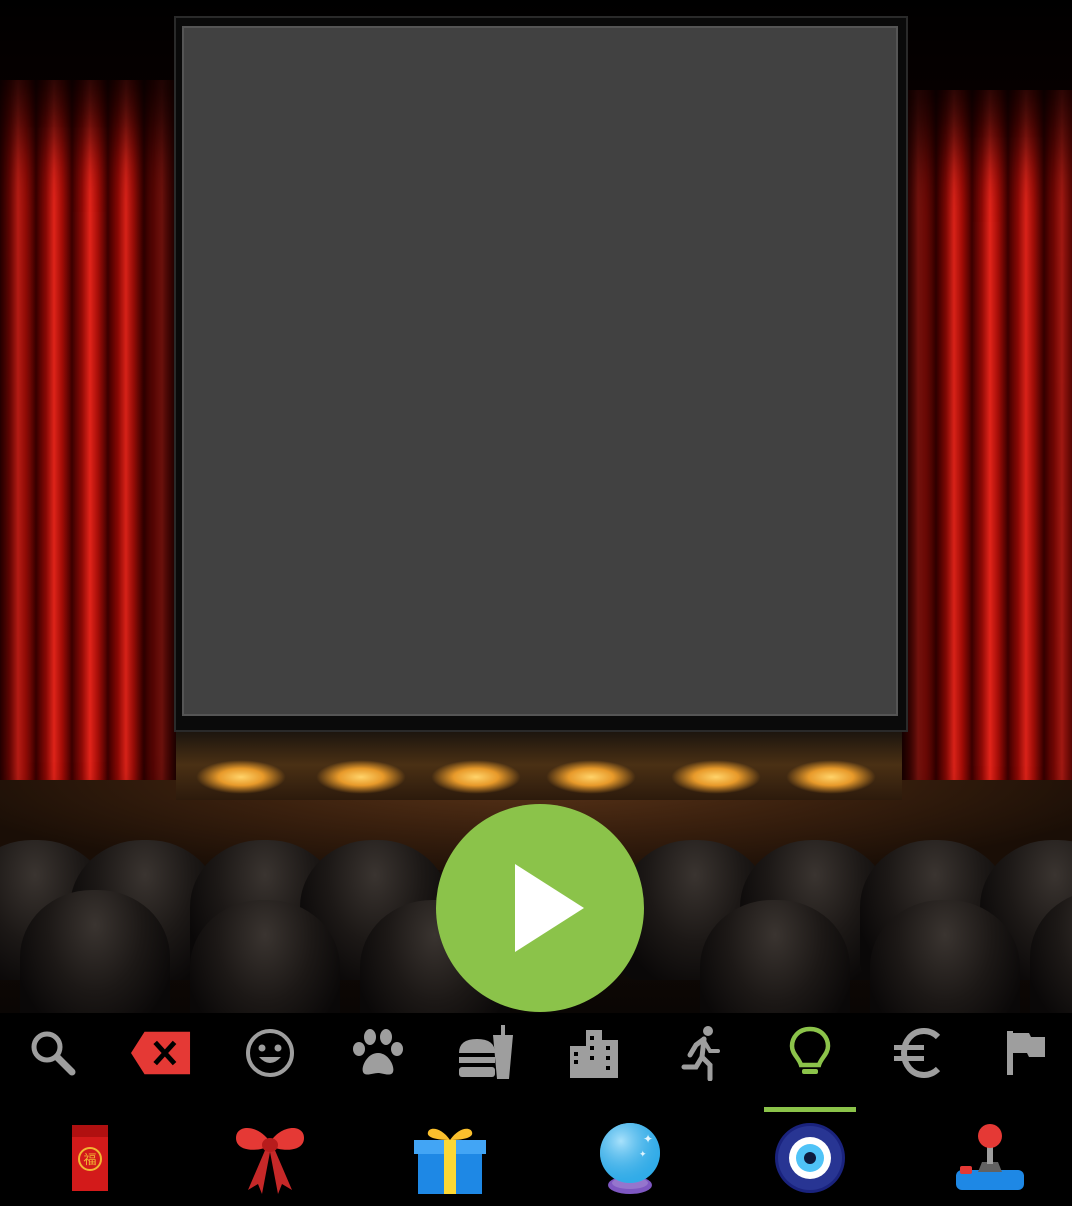 The image size is (1072, 1206). What do you see at coordinates (986, 452) in the screenshot?
I see `right-curtain` at bounding box center [986, 452].